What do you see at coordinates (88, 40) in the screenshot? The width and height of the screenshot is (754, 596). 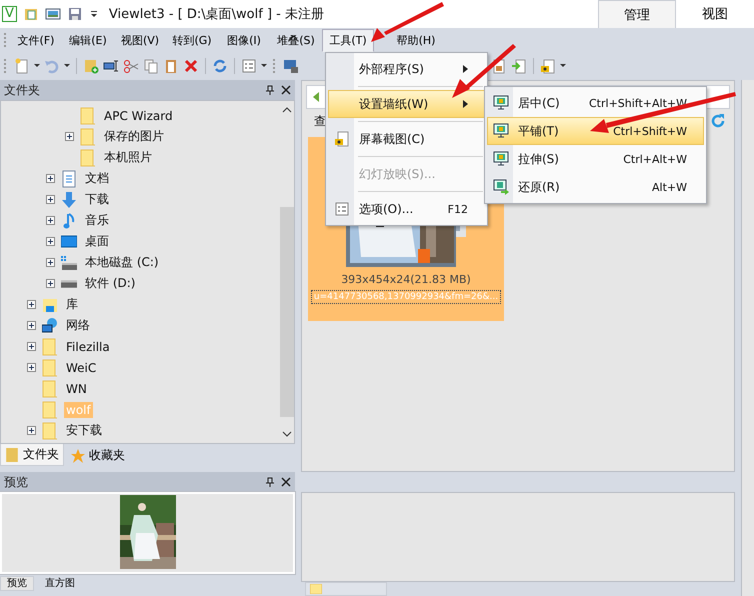 I see `menu-item: 编辑(E)` at bounding box center [88, 40].